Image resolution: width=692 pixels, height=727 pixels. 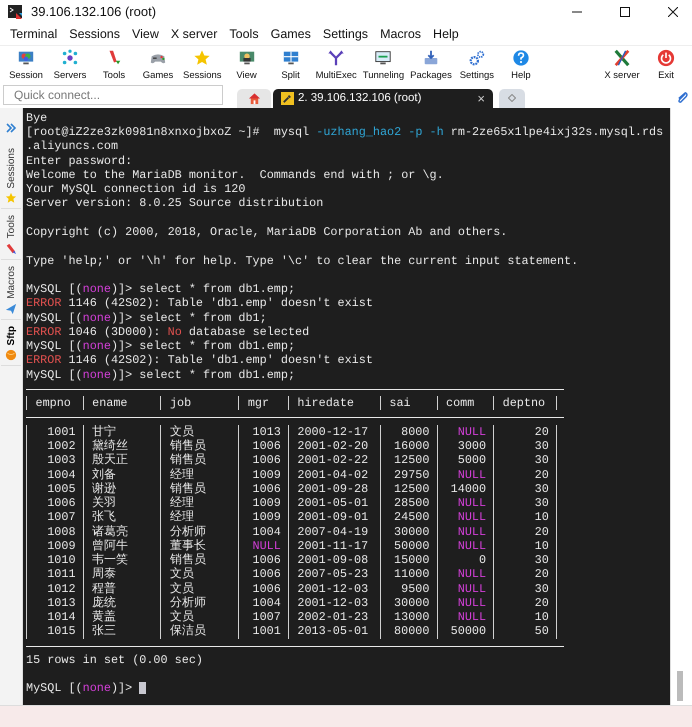 I want to click on toolbar-button: Exit, so click(x=666, y=64).